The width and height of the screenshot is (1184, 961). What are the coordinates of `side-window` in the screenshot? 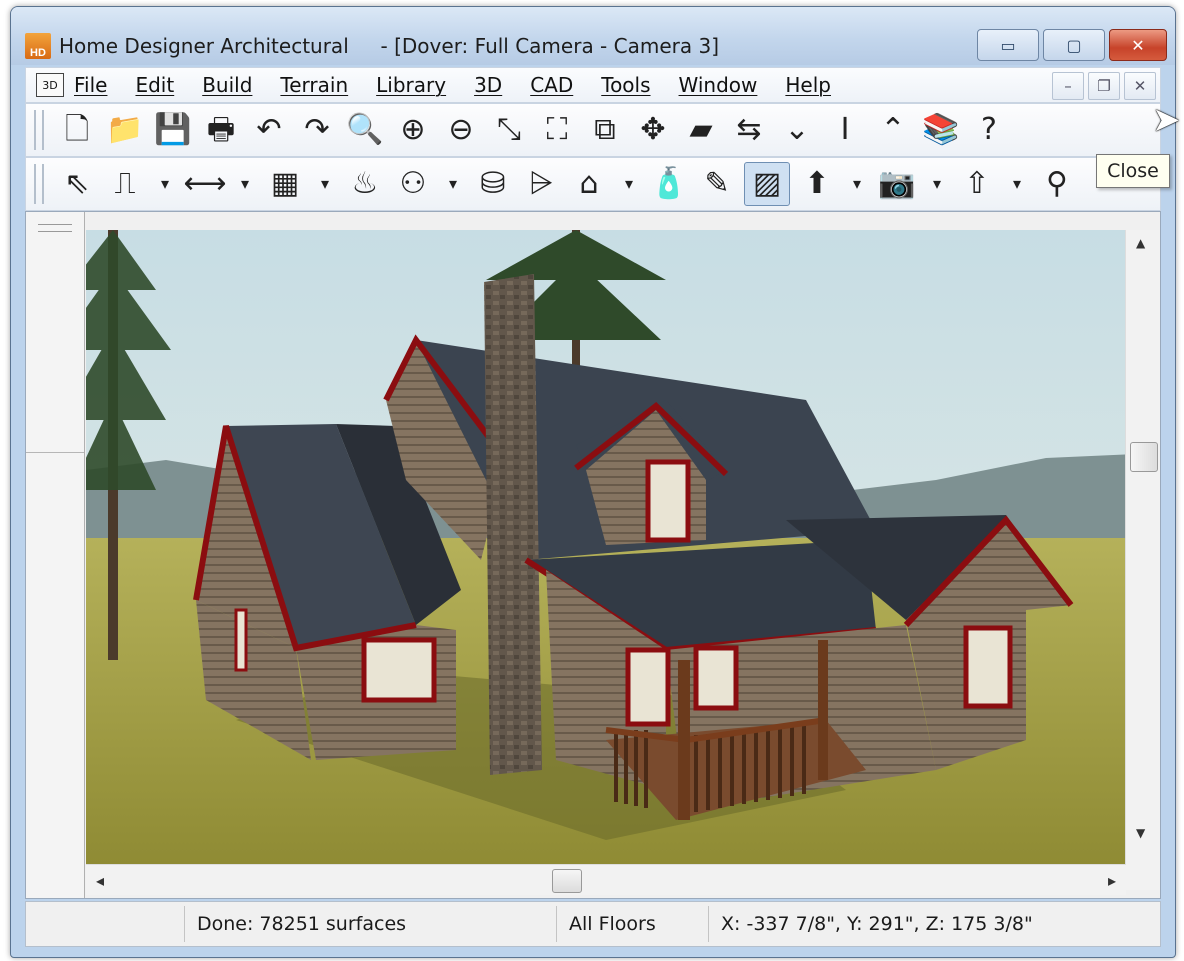 It's located at (241, 640).